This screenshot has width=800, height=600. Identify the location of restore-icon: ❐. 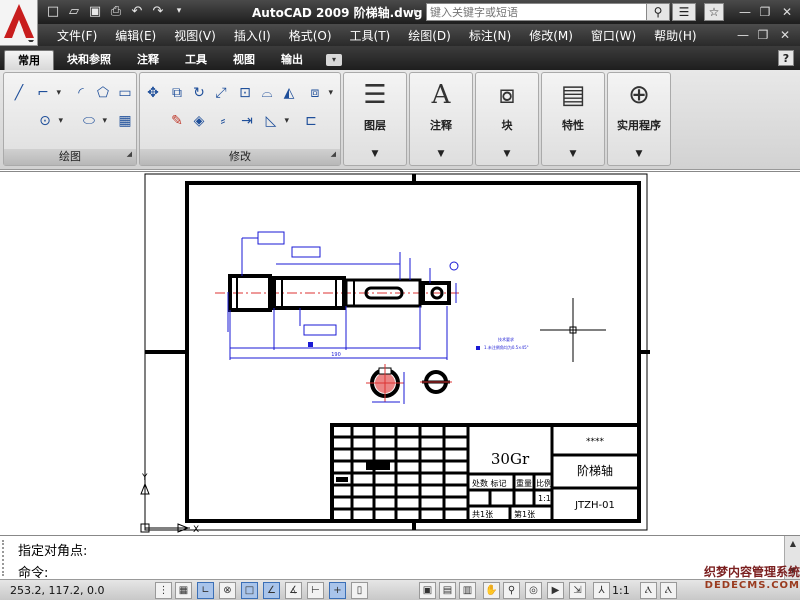
(765, 12).